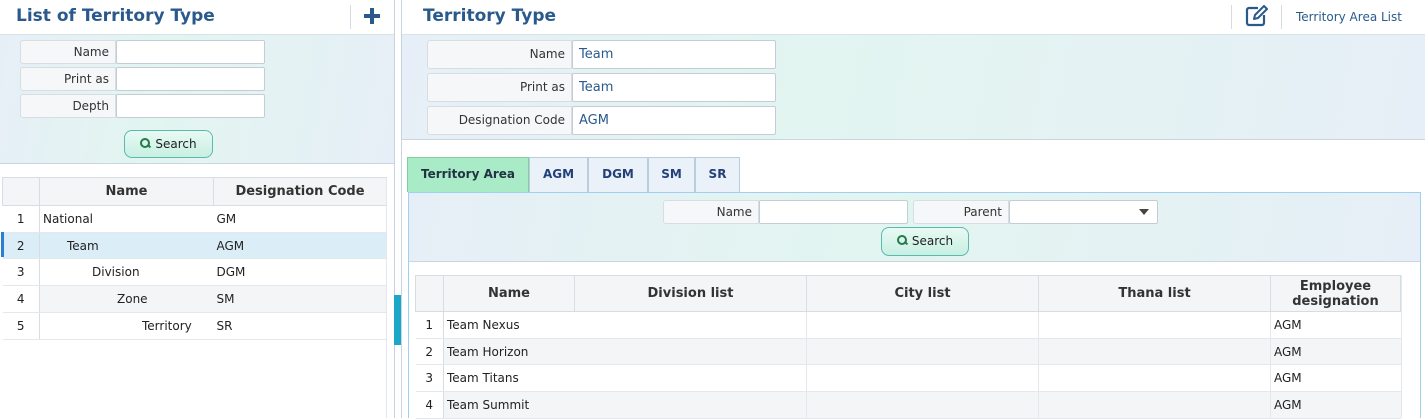 Image resolution: width=1425 pixels, height=419 pixels. I want to click on area-name-label: Name, so click(711, 212).